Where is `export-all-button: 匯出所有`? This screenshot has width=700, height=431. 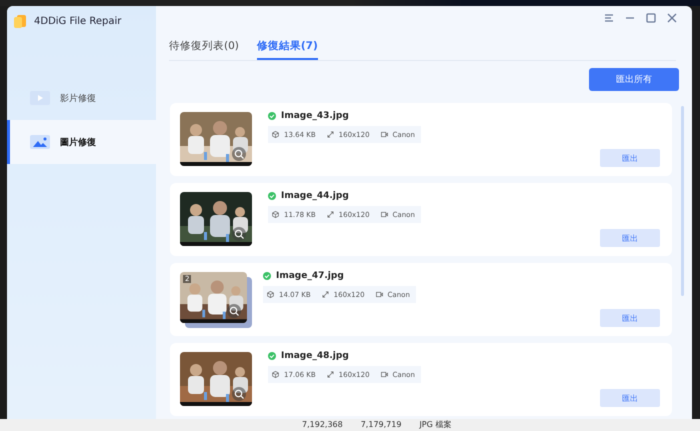 export-all-button: 匯出所有 is located at coordinates (634, 79).